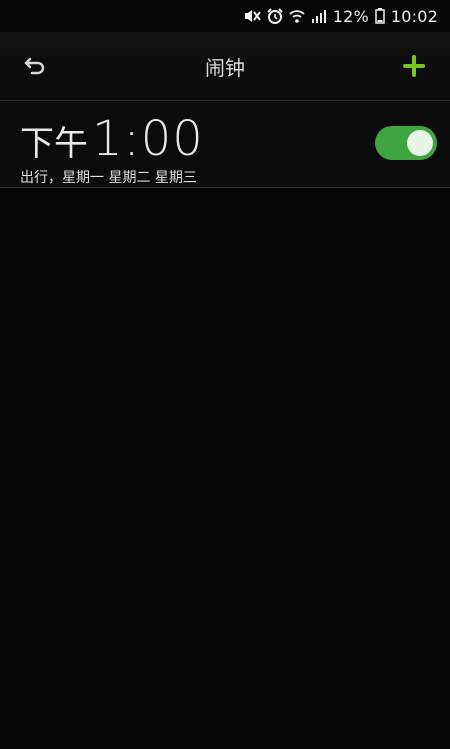  I want to click on battery-percent: 12%, so click(350, 16).